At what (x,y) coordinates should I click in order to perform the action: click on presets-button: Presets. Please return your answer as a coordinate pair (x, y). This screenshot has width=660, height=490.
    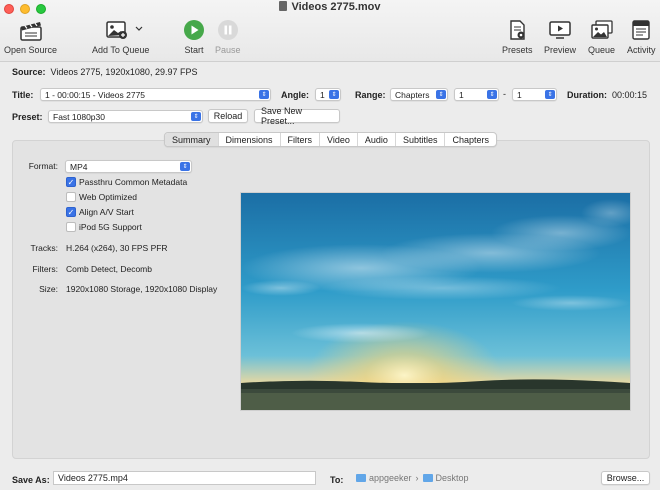
    Looking at the image, I should click on (517, 36).